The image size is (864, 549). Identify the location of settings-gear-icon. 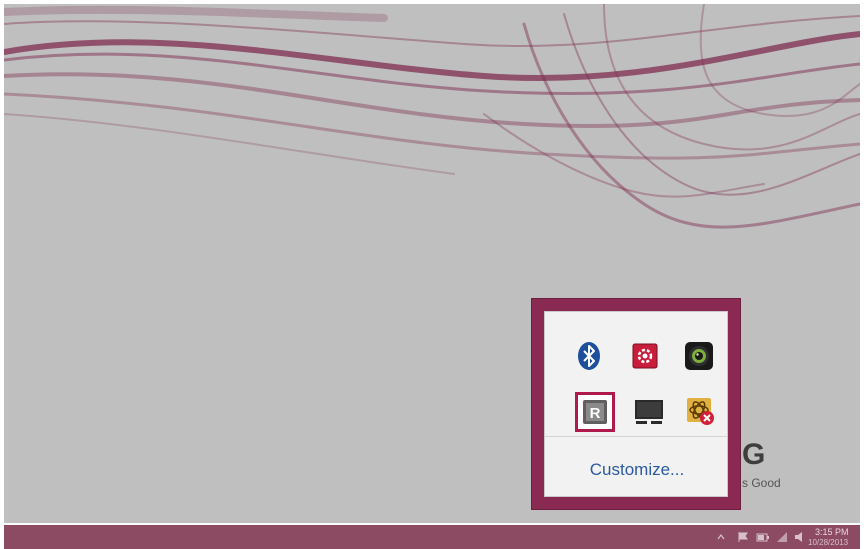
(645, 356).